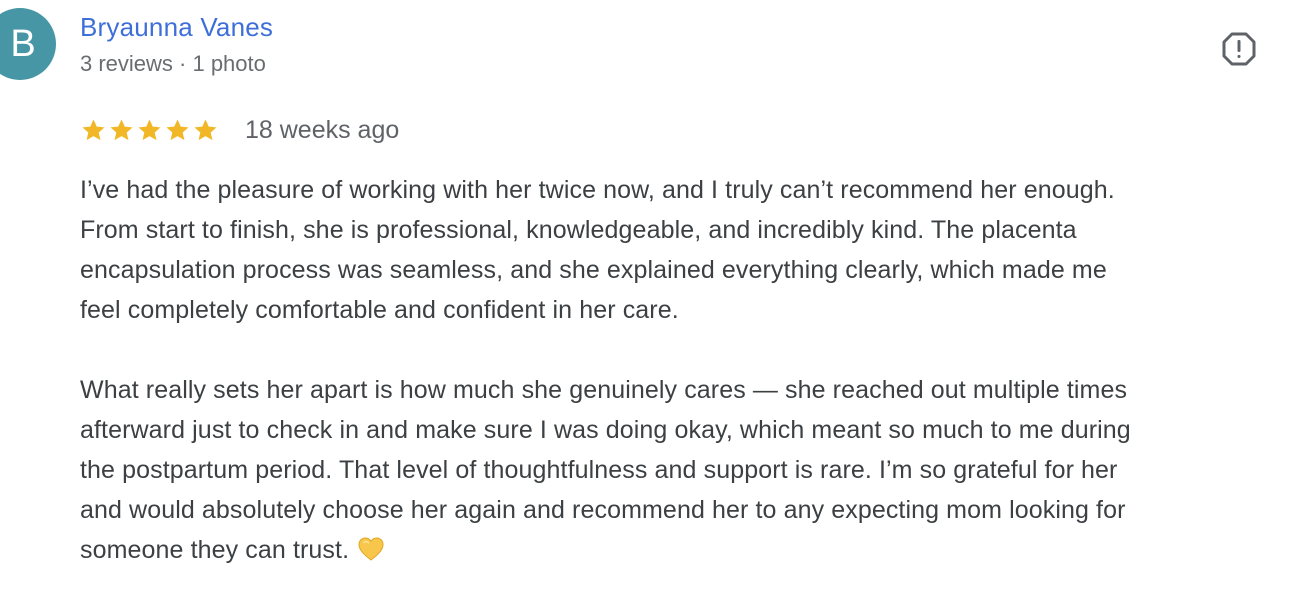 This screenshot has height=602, width=1300. I want to click on star-rating, so click(149, 130).